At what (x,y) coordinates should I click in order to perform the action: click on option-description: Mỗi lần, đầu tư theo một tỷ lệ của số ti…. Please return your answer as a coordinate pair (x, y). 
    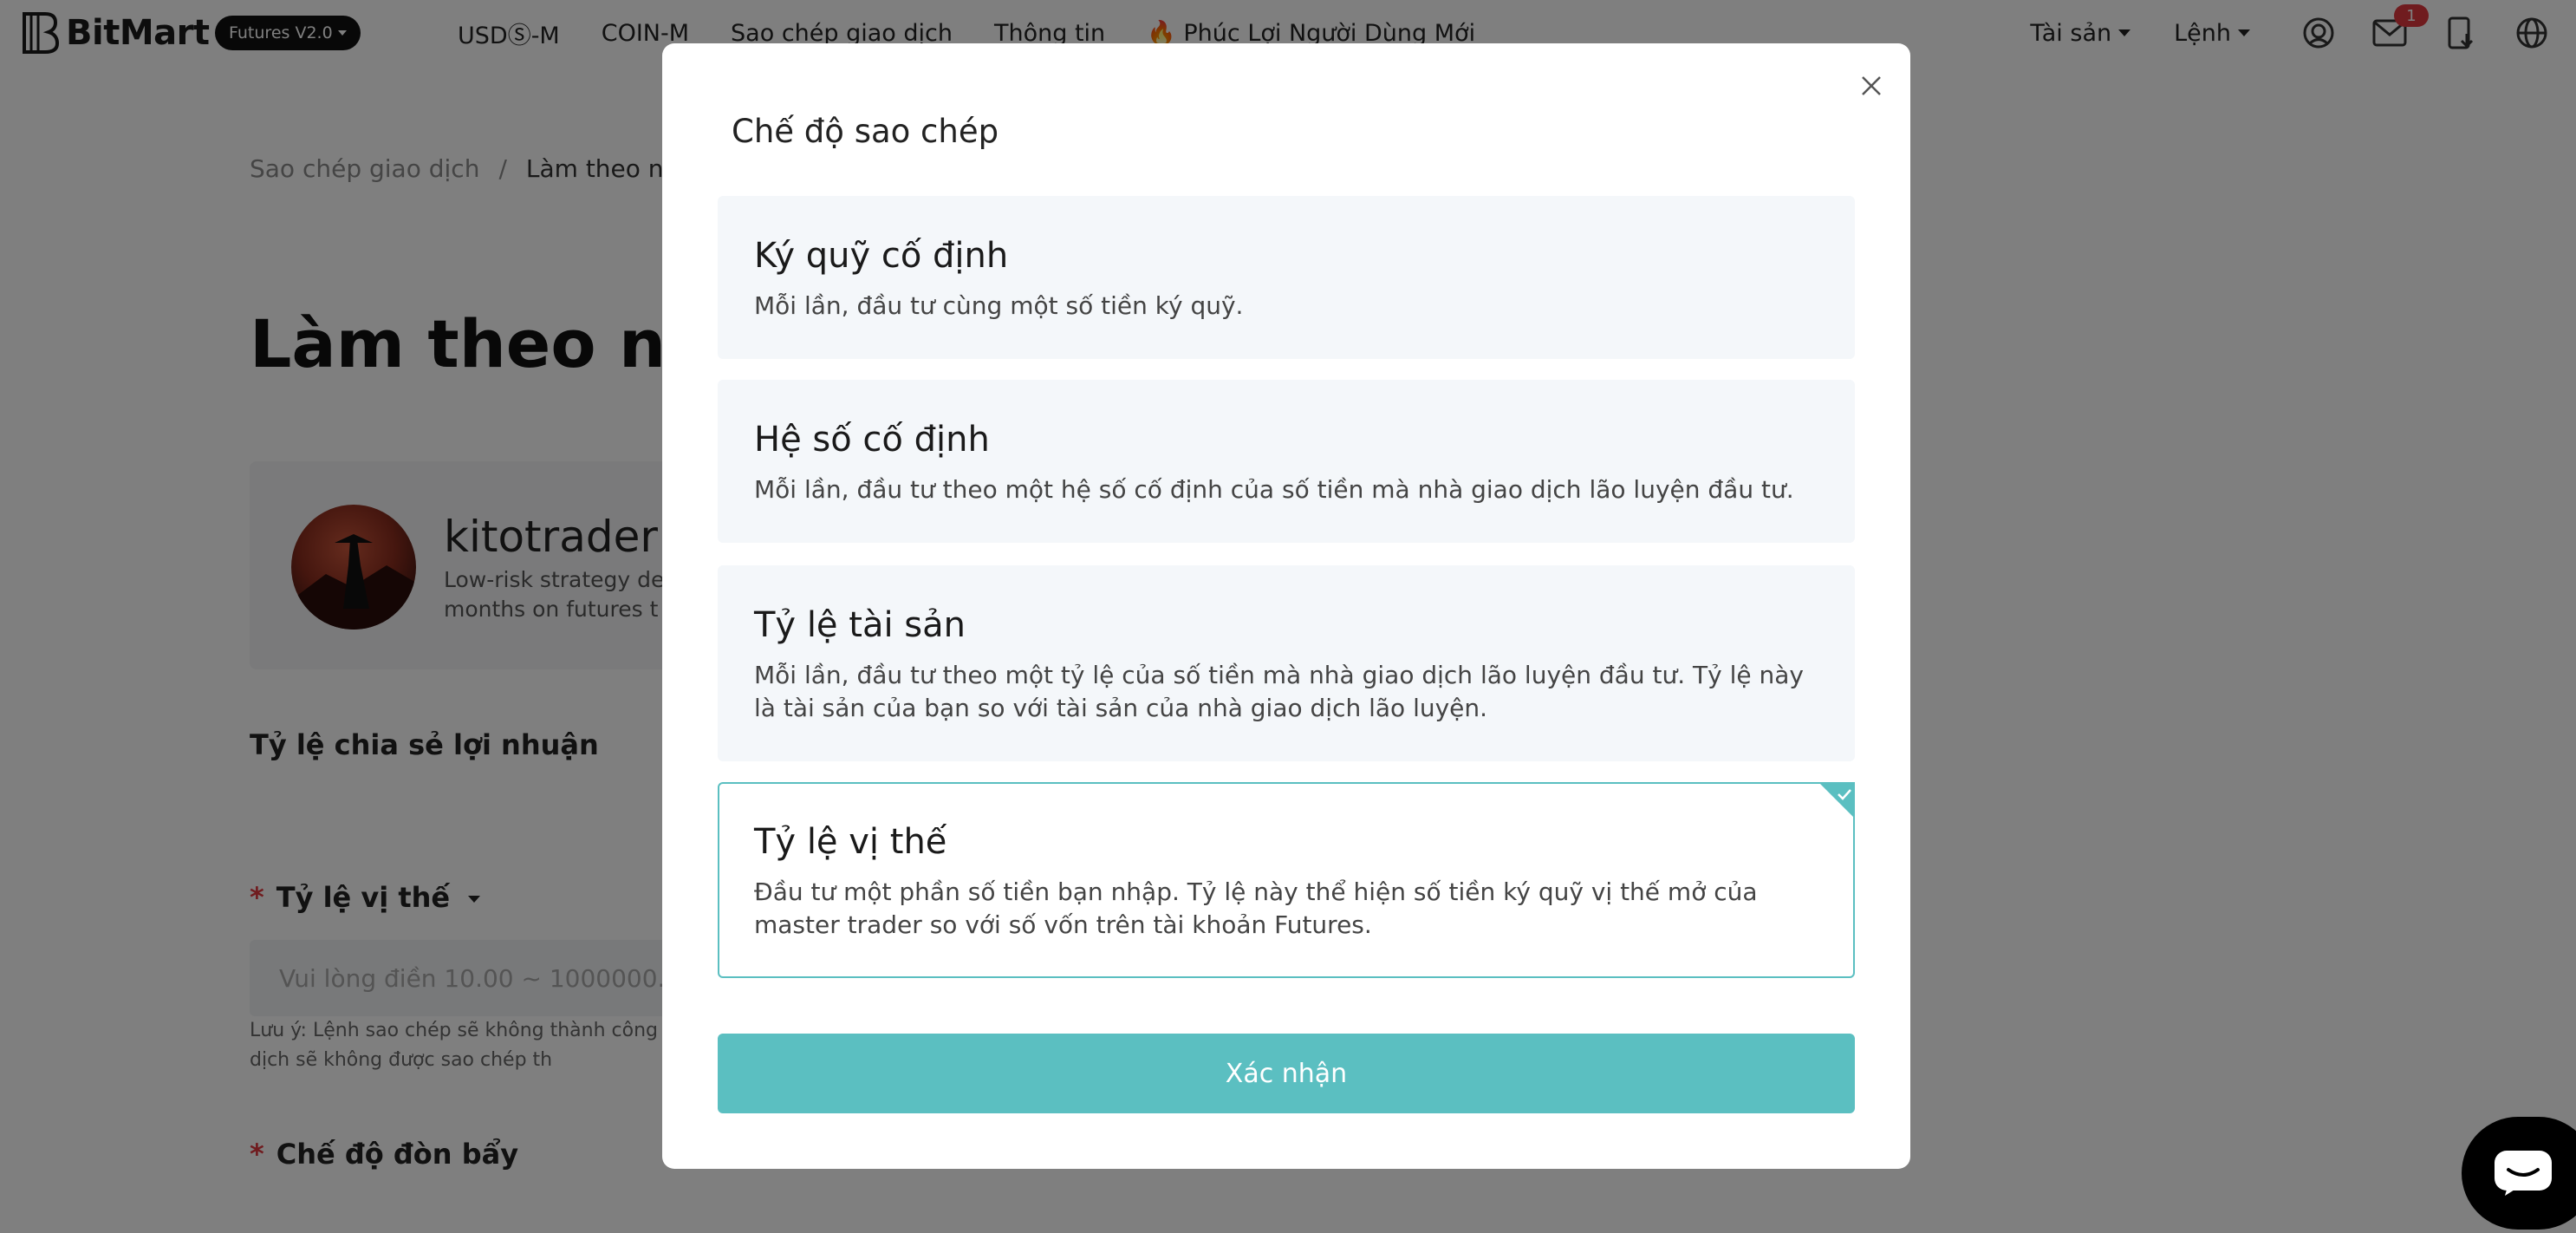
    Looking at the image, I should click on (1279, 691).